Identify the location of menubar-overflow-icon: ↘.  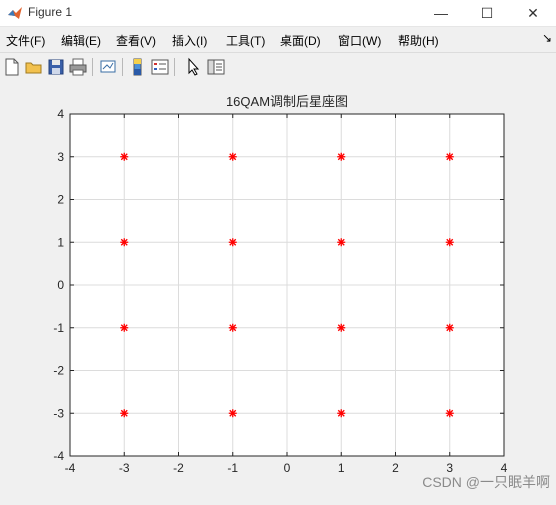
(547, 38).